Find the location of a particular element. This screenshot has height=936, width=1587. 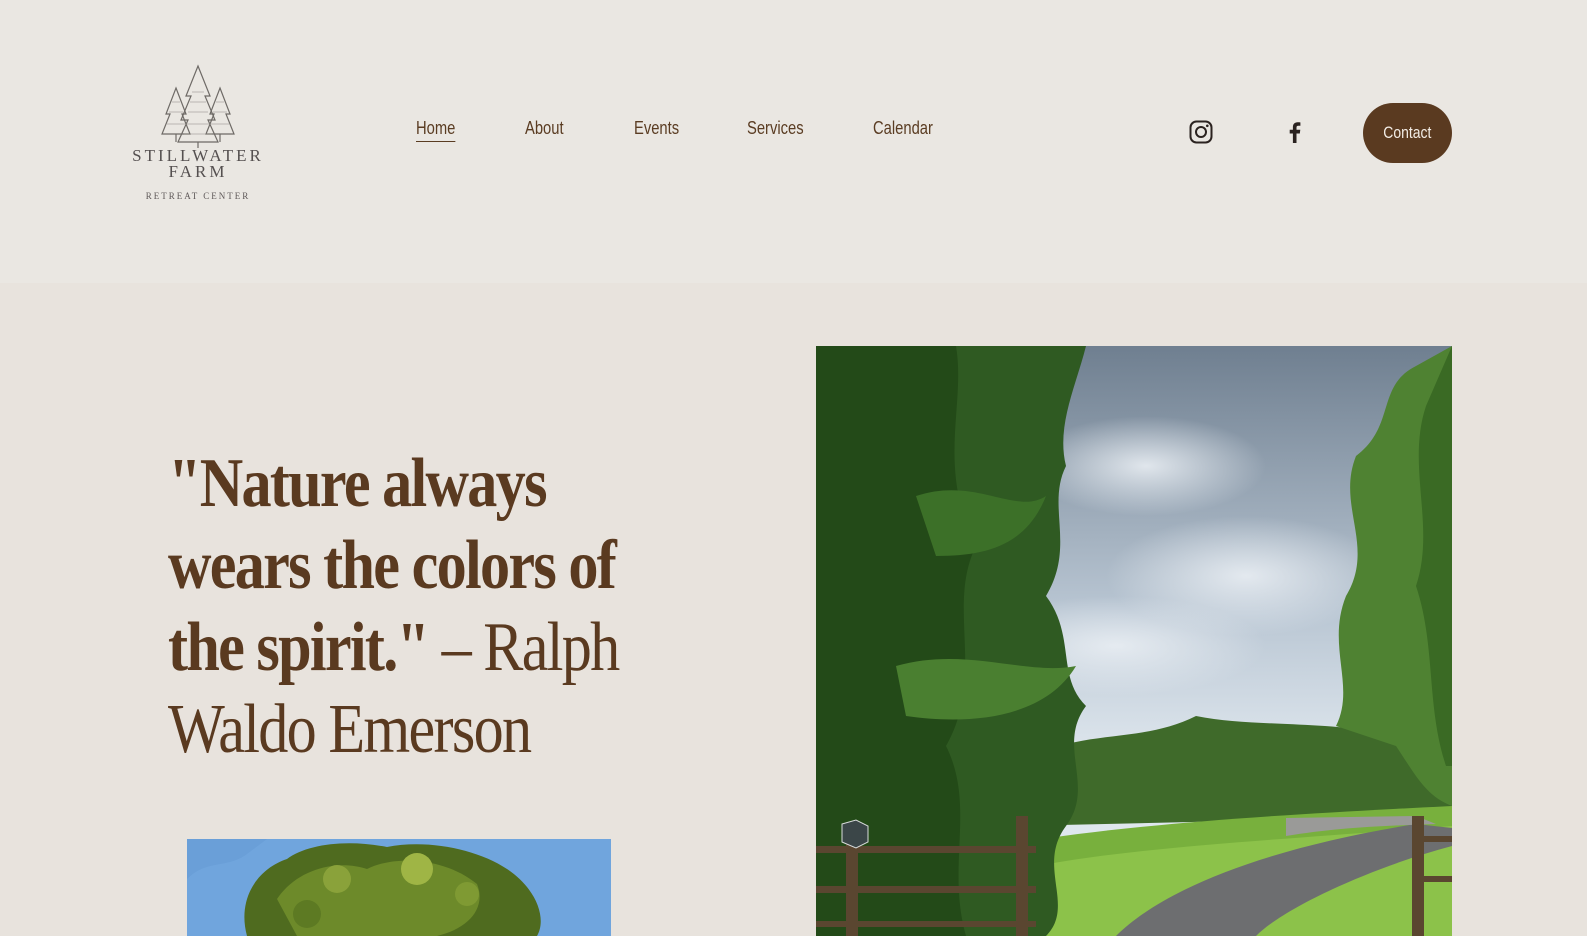

tree-canopy-photo is located at coordinates (399, 887).